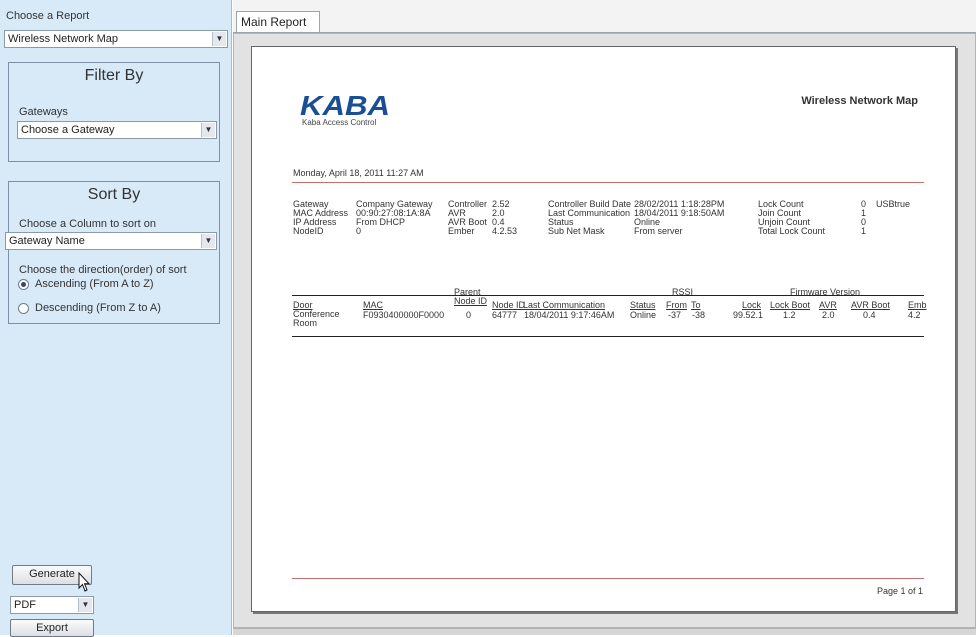  What do you see at coordinates (870, 305) in the screenshot?
I see `column-header-avr-boot: AVR Boot` at bounding box center [870, 305].